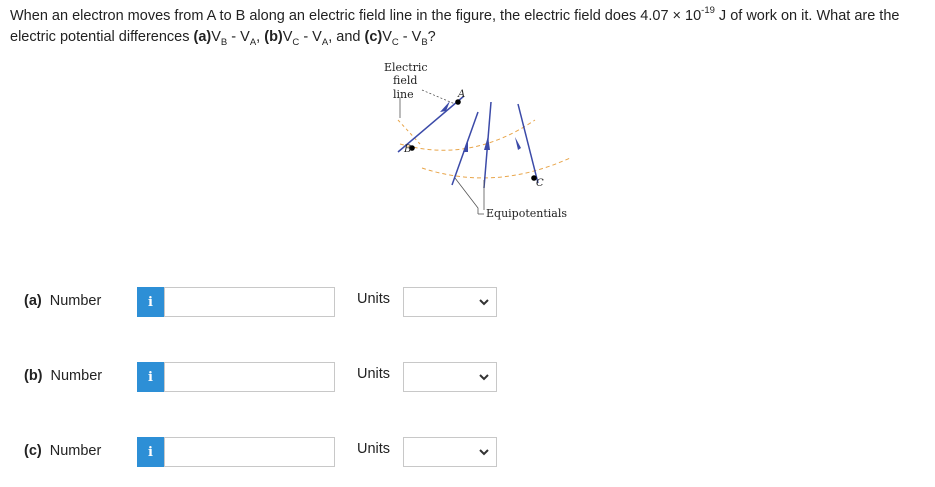 This screenshot has width=935, height=487. What do you see at coordinates (450, 302) in the screenshot?
I see `units-select-a` at bounding box center [450, 302].